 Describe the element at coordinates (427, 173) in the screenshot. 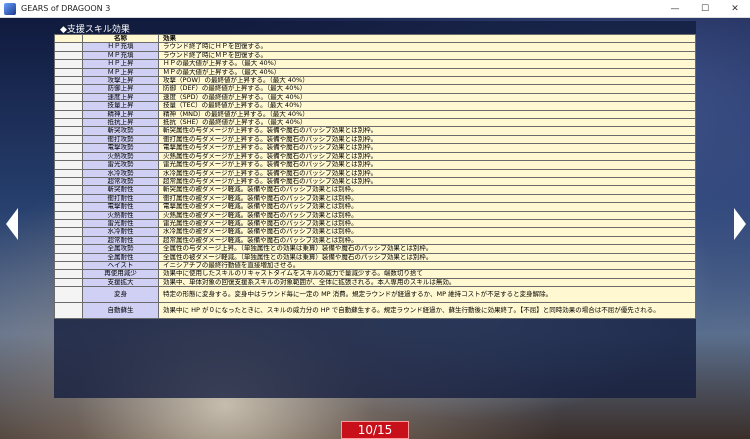

I see `skill-effect: 水冷属性の与ダメージが上昇する。装備や魔石のパッシブ効果とは別枠。` at that location.